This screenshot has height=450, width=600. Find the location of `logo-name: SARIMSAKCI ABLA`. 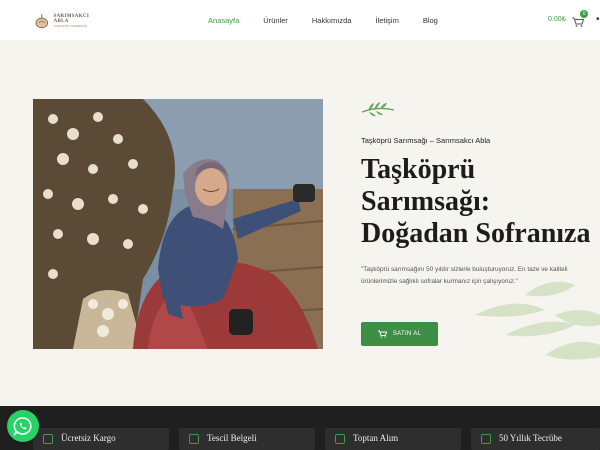

logo-name: SARIMSAKCI ABLA is located at coordinates (71, 19).